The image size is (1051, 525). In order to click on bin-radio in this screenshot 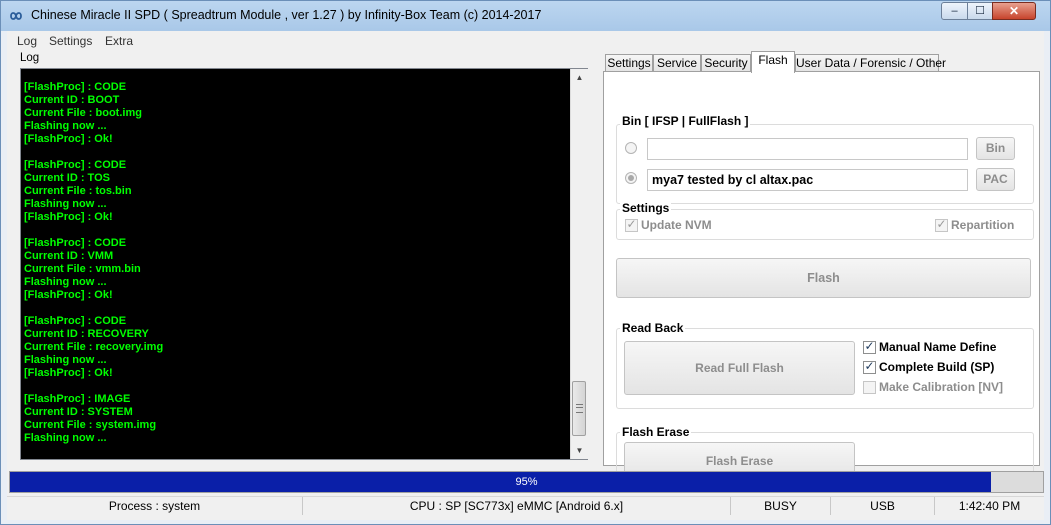, I will do `click(631, 148)`.